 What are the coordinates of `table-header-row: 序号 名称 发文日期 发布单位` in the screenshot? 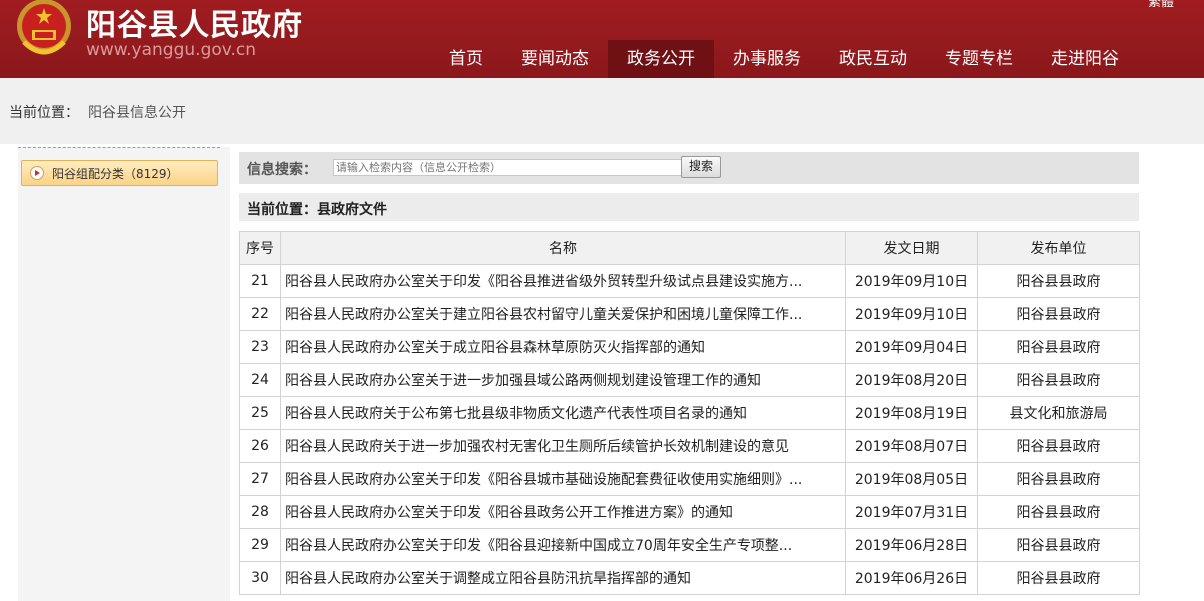 It's located at (689, 248).